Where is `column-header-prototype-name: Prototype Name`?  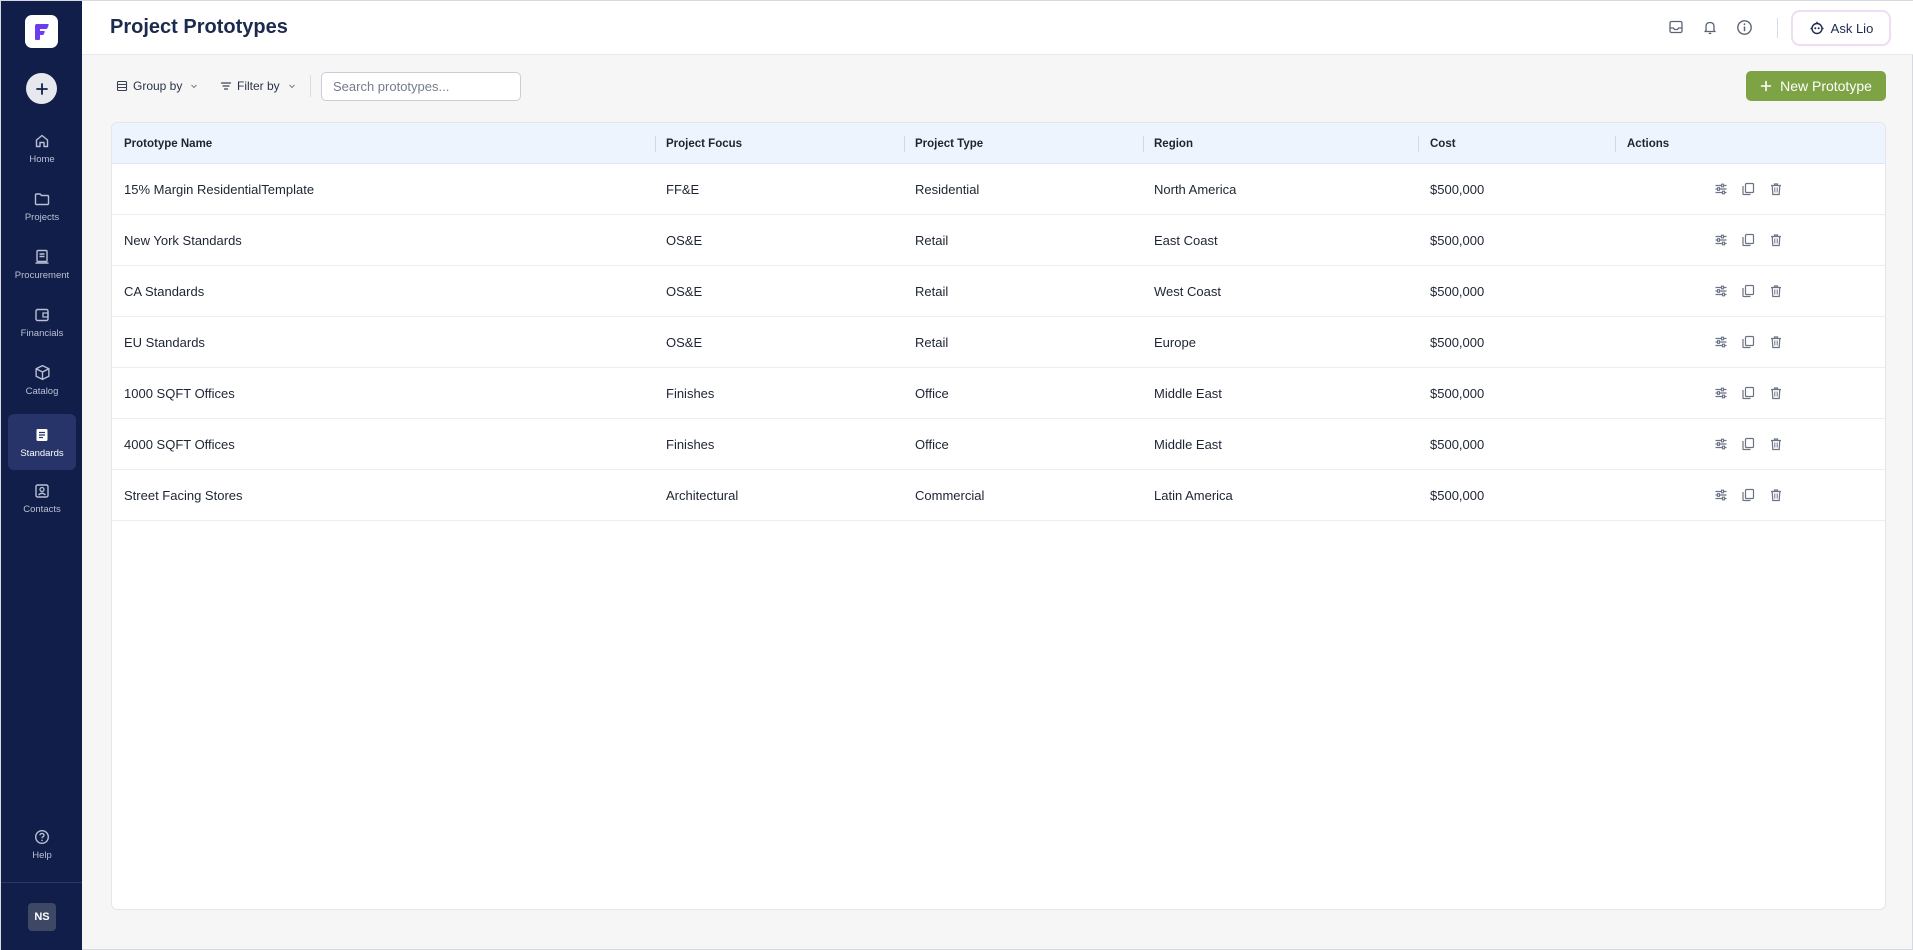 column-header-prototype-name: Prototype Name is located at coordinates (168, 143).